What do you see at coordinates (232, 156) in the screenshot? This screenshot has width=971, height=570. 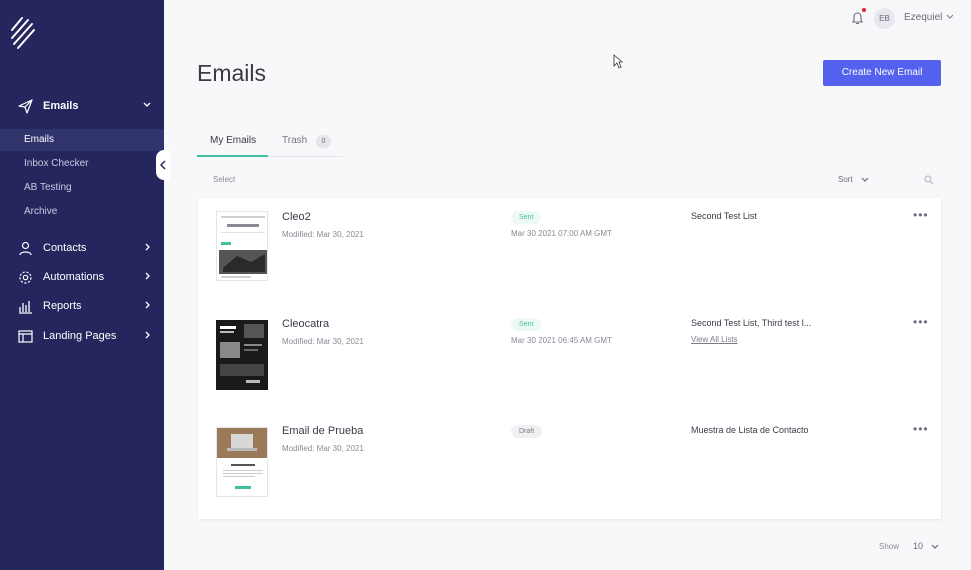 I see `active-tab-indicator` at bounding box center [232, 156].